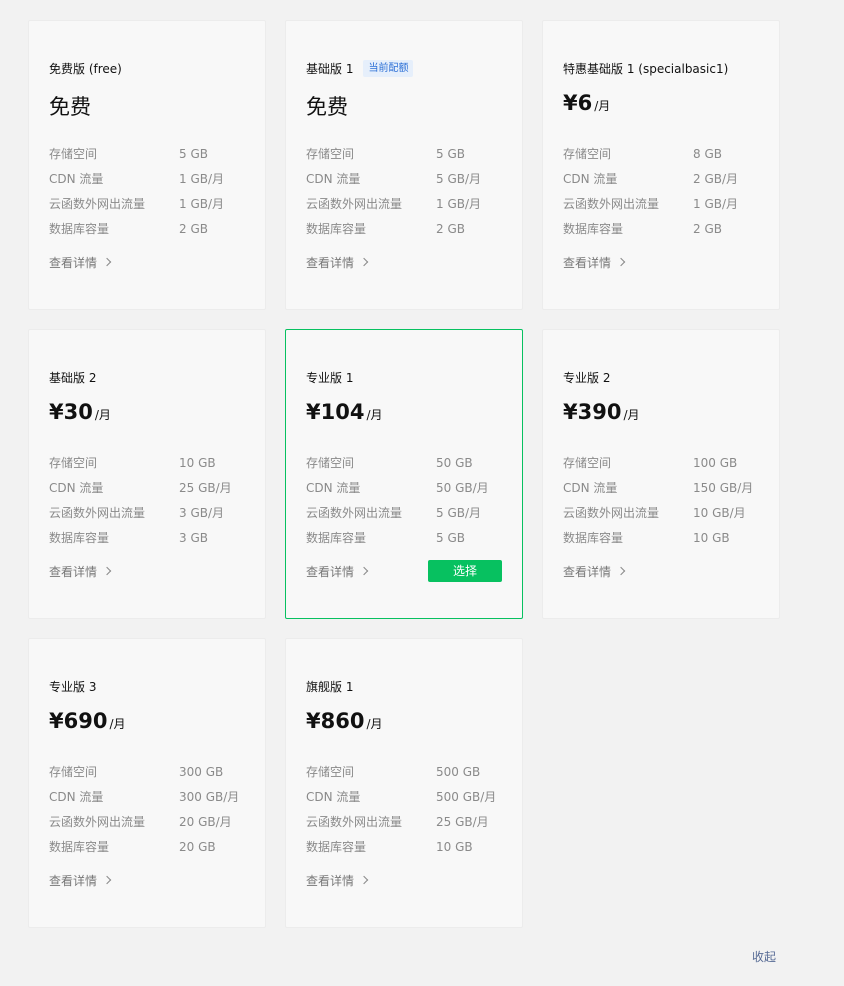 This screenshot has width=844, height=986. What do you see at coordinates (404, 178) in the screenshot?
I see `spec-cdn: CDN 流量 5 GB/月` at bounding box center [404, 178].